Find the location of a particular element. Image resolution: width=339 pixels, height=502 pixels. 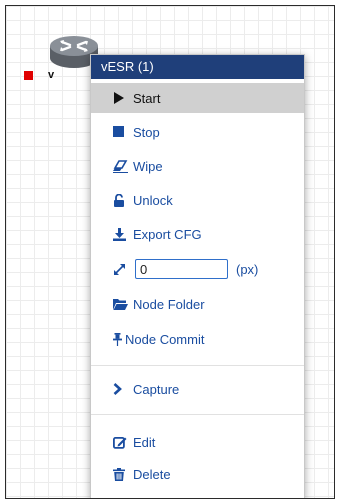

capture-menu-item: Capture is located at coordinates (197, 389).